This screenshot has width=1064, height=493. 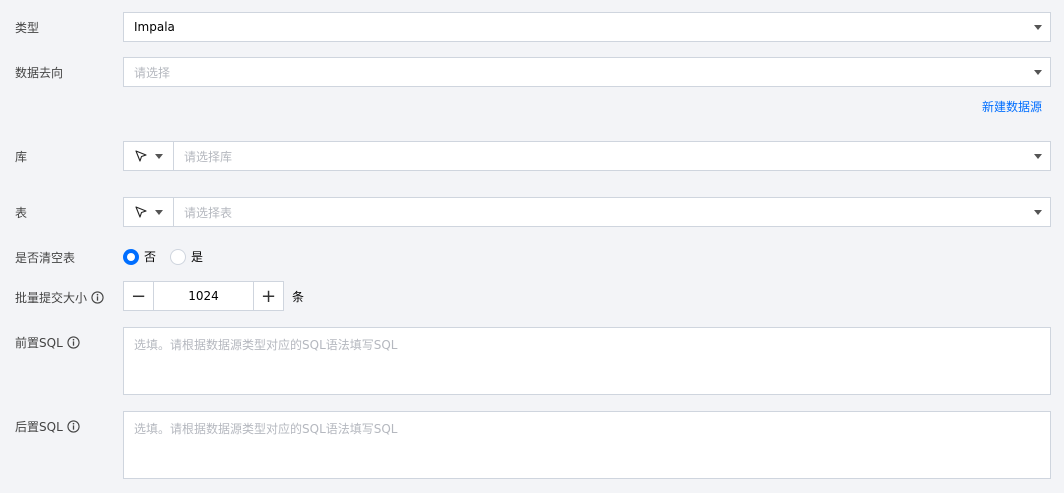 I want to click on table-select-placeholder: 请选择表, so click(x=208, y=212).